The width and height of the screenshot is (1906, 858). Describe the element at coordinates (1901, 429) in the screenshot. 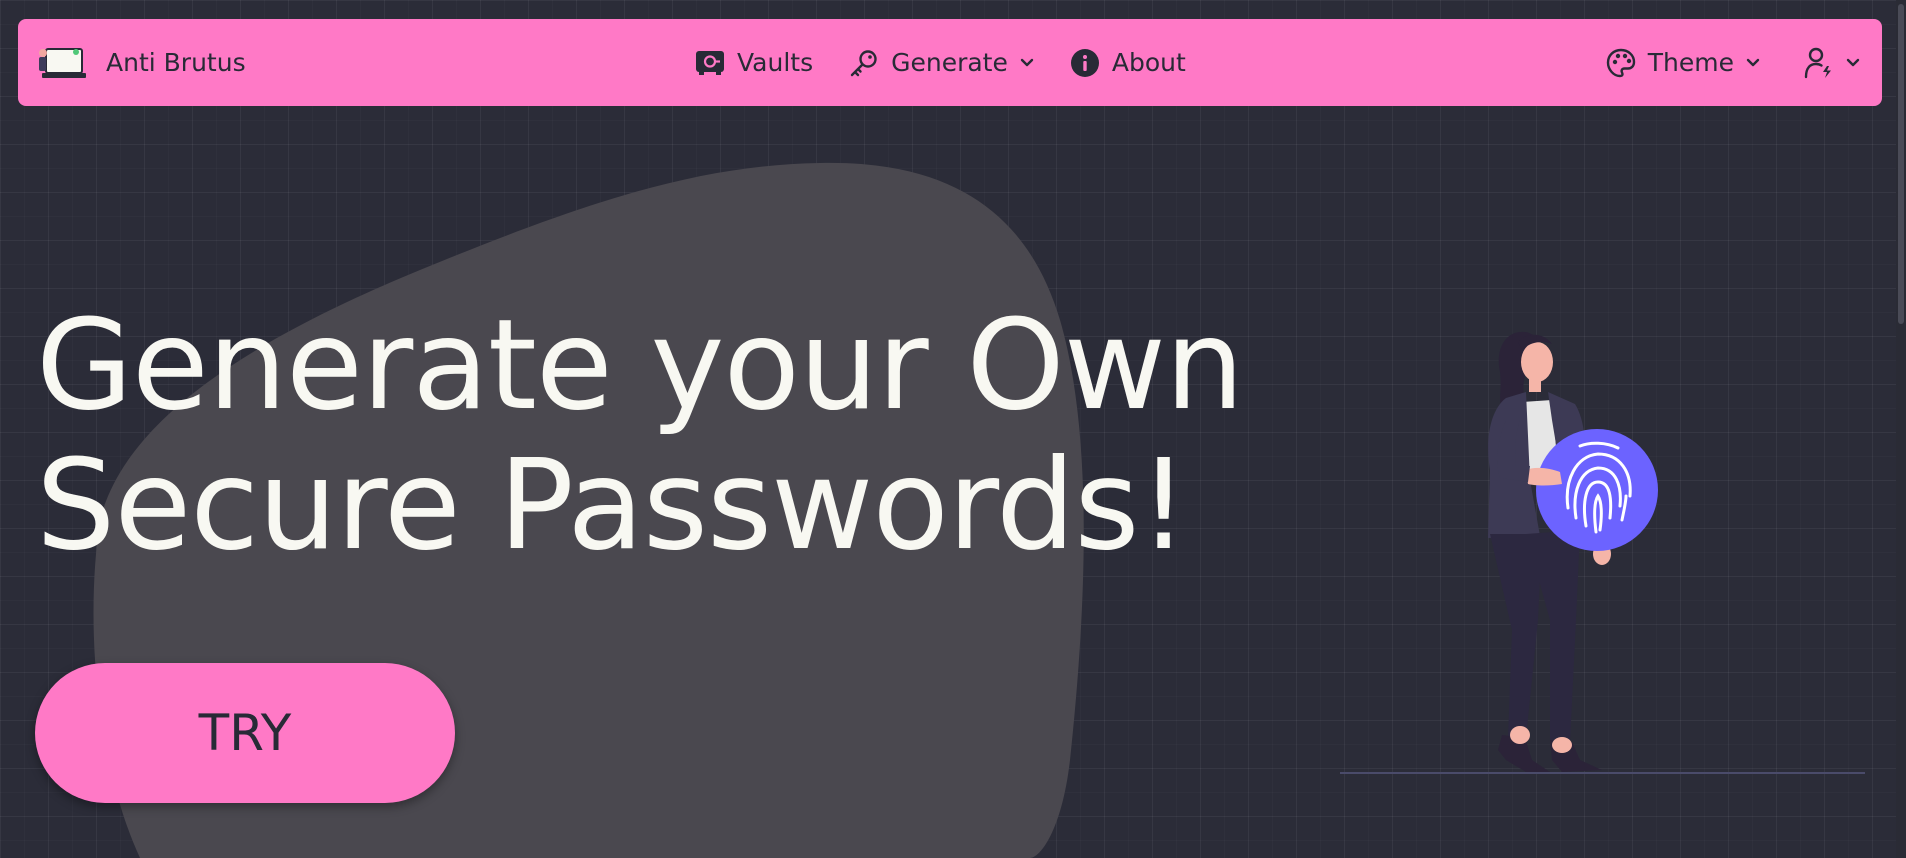

I see `page-scrollbar` at that location.